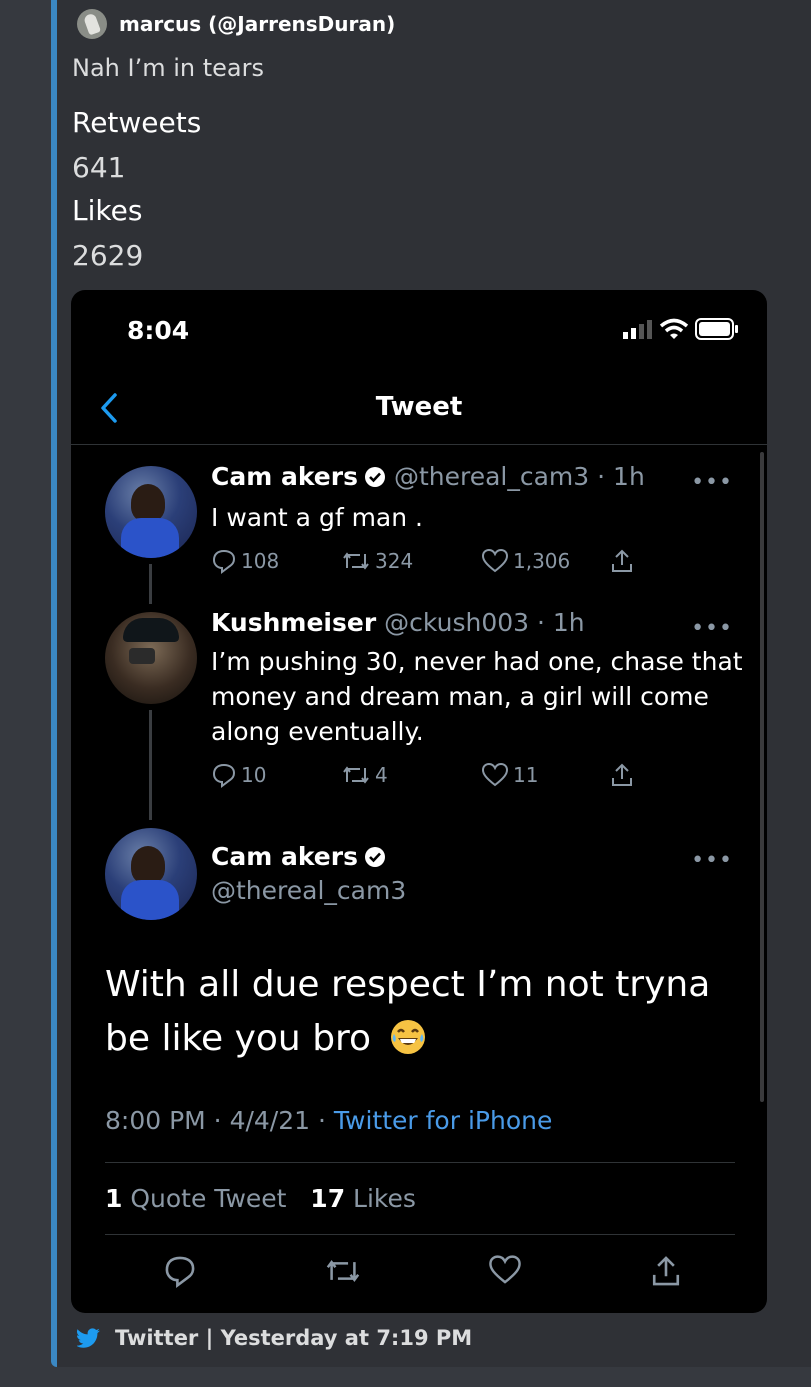 The width and height of the screenshot is (811, 1387). I want to click on field-name-likes: Likes, so click(107, 210).